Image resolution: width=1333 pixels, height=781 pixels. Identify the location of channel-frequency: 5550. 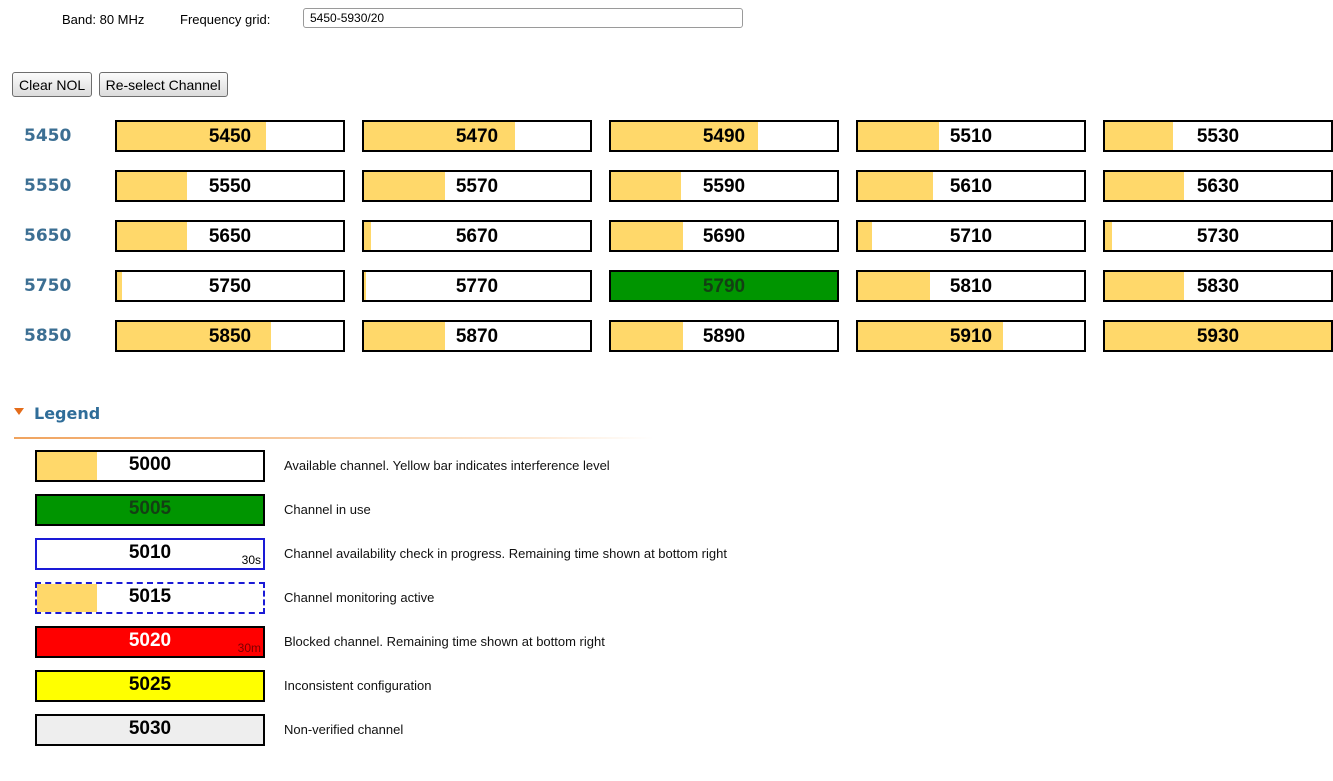
(230, 186).